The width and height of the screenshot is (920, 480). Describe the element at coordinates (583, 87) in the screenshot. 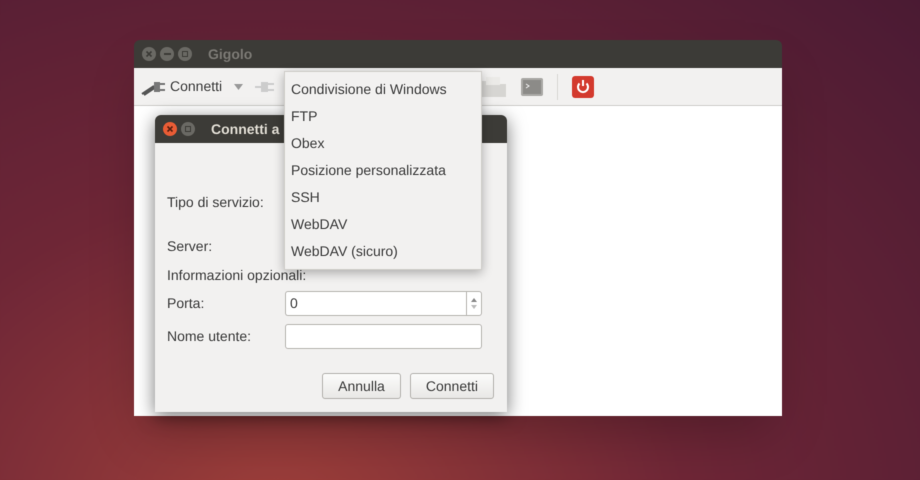

I see `power-icon` at that location.